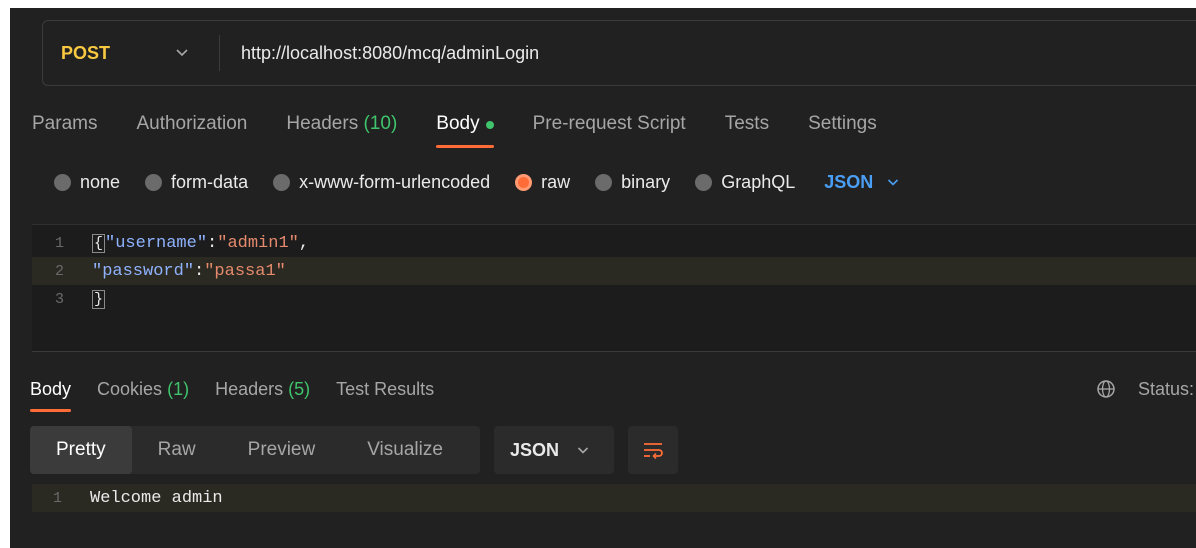 The width and height of the screenshot is (1196, 548). I want to click on radio-selected-icon, so click(524, 182).